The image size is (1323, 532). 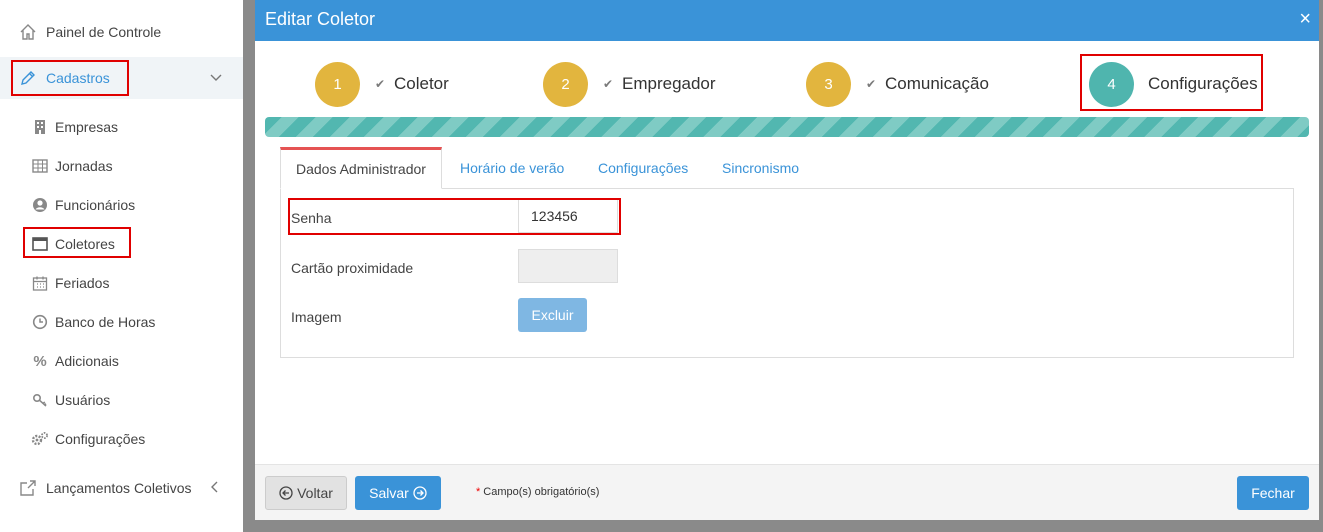 What do you see at coordinates (420, 493) in the screenshot?
I see `arrow-right-circle-icon` at bounding box center [420, 493].